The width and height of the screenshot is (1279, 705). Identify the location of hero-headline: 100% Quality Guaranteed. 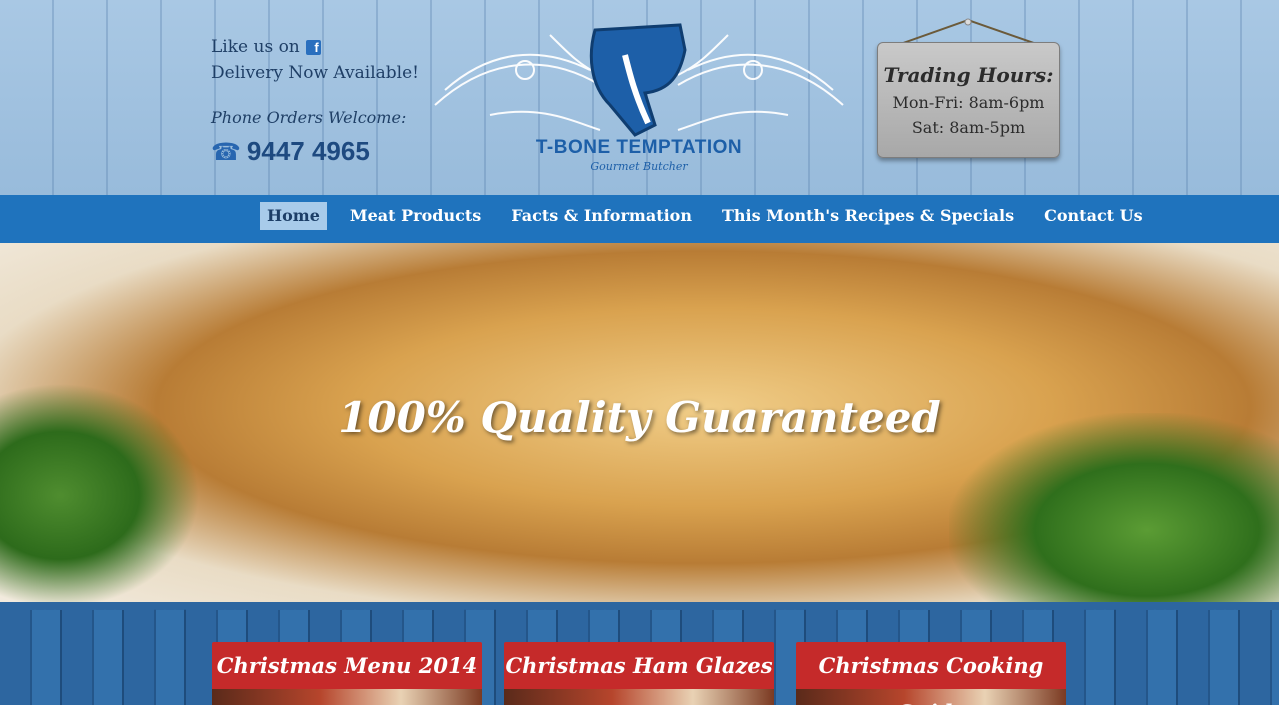
(639, 417).